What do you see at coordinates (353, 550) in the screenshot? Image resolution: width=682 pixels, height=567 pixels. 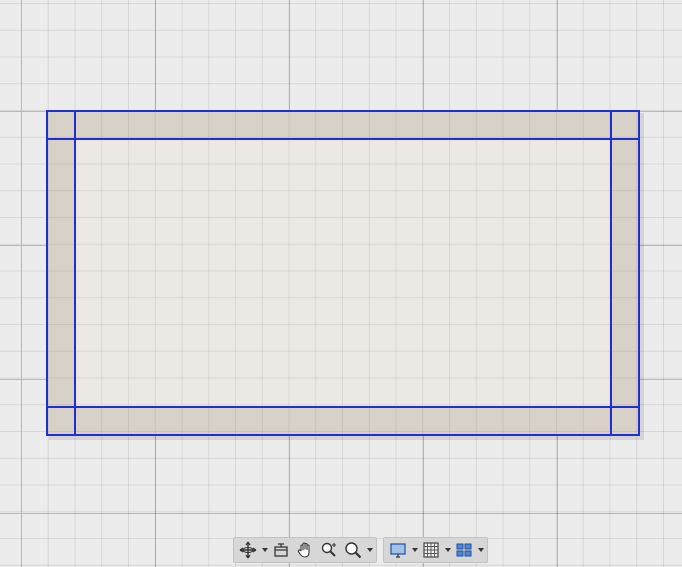 I see `zoom-window-icon` at bounding box center [353, 550].